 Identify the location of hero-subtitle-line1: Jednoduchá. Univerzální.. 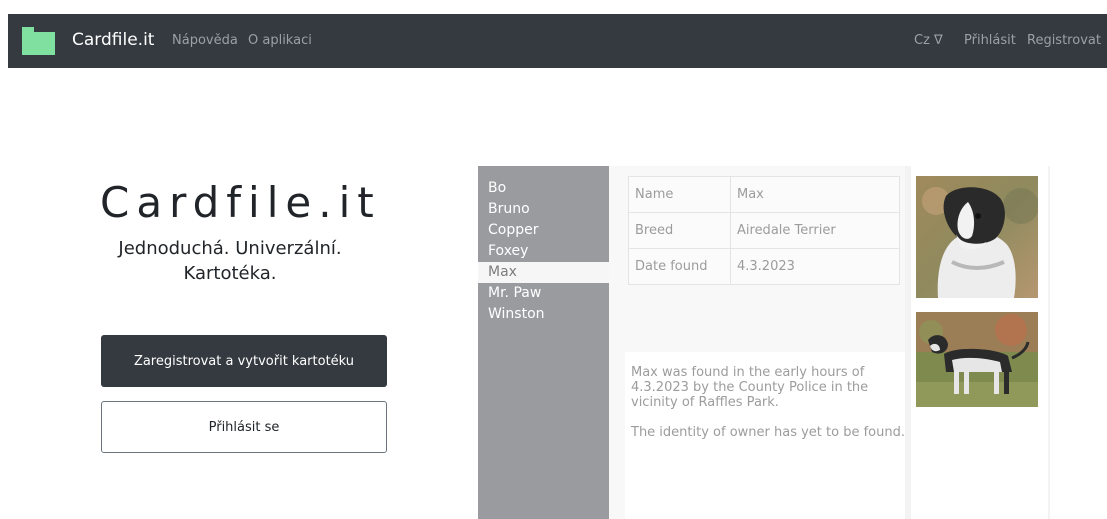
(230, 248).